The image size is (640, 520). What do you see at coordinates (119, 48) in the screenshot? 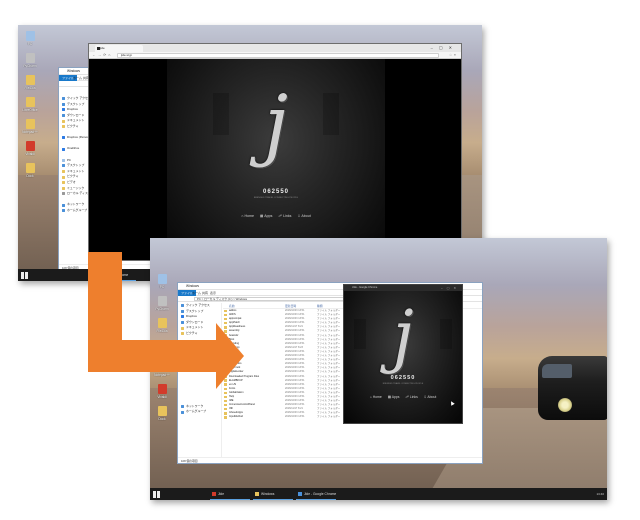
I see `chrome-tab: jide` at bounding box center [119, 48].